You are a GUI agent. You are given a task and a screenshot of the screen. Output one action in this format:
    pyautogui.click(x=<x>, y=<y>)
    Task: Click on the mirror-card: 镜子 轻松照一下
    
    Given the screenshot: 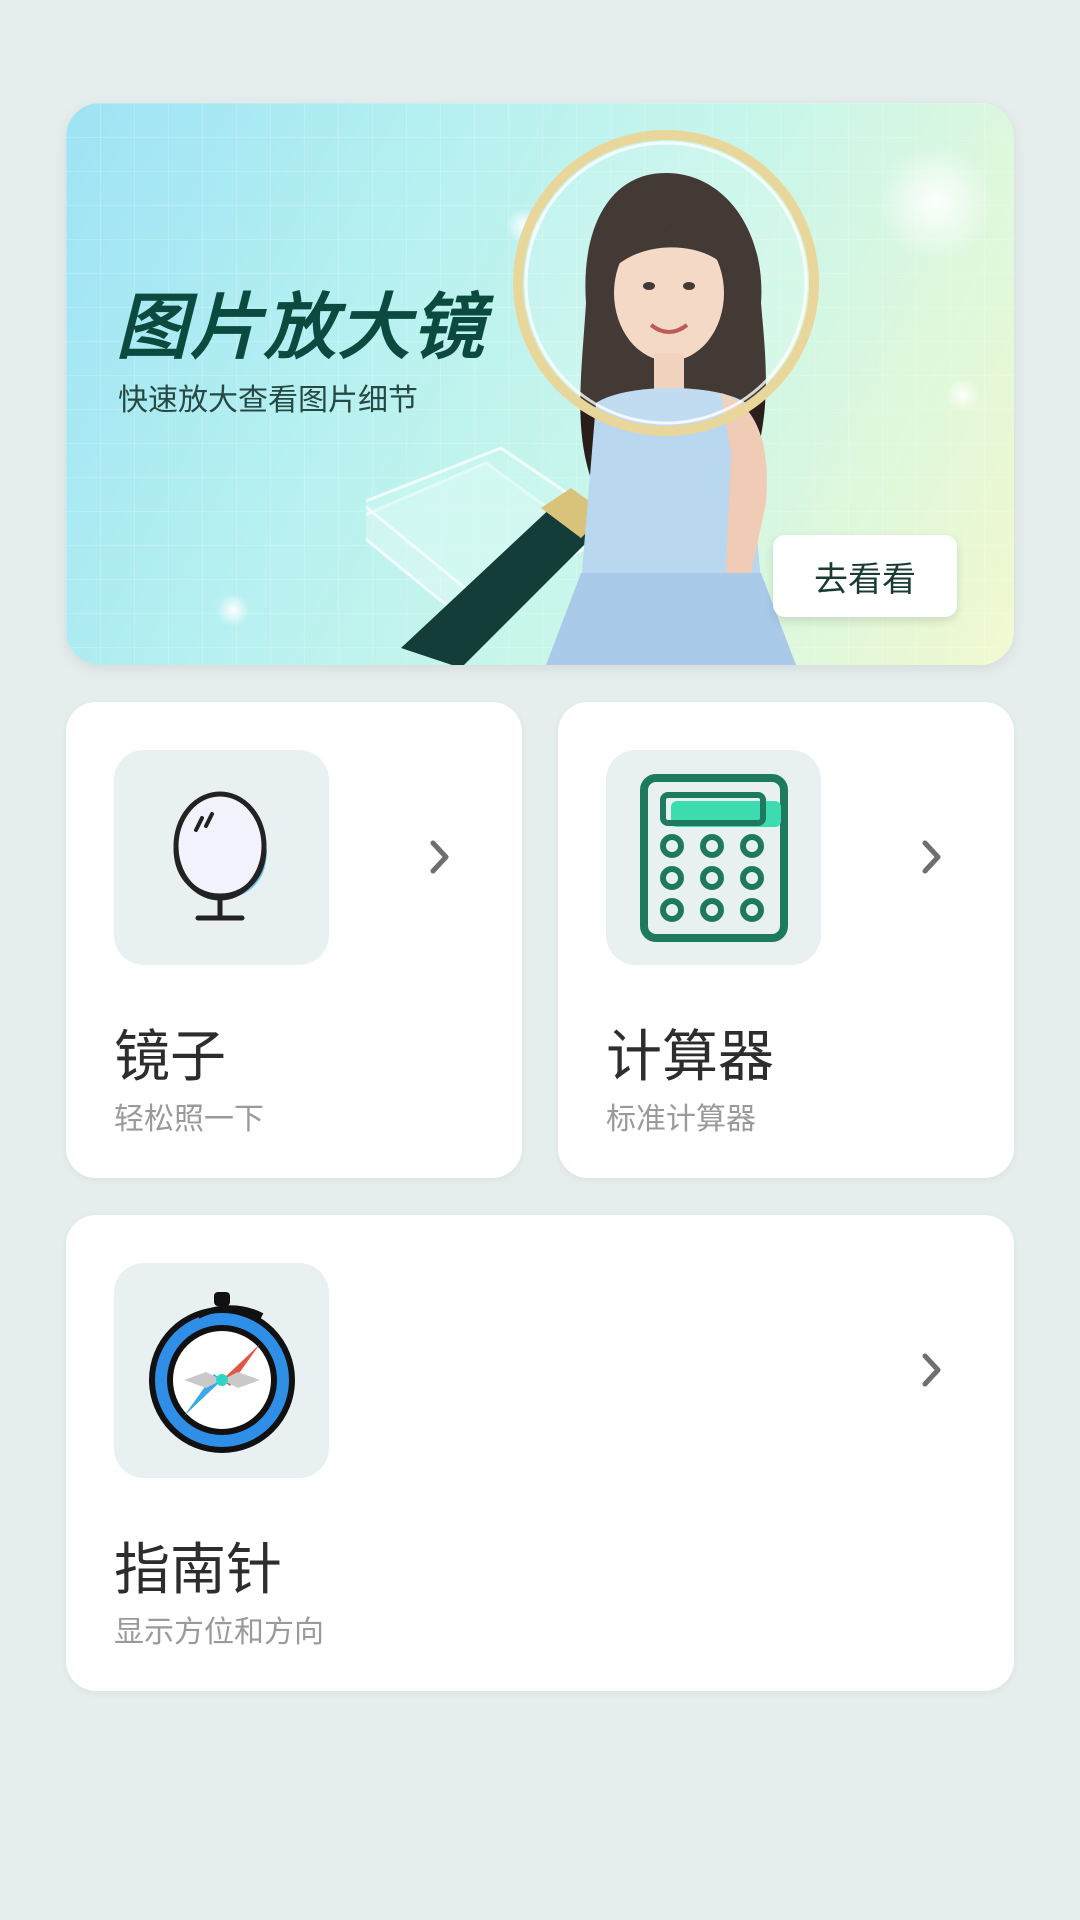 What is the action you would take?
    pyautogui.click(x=294, y=940)
    